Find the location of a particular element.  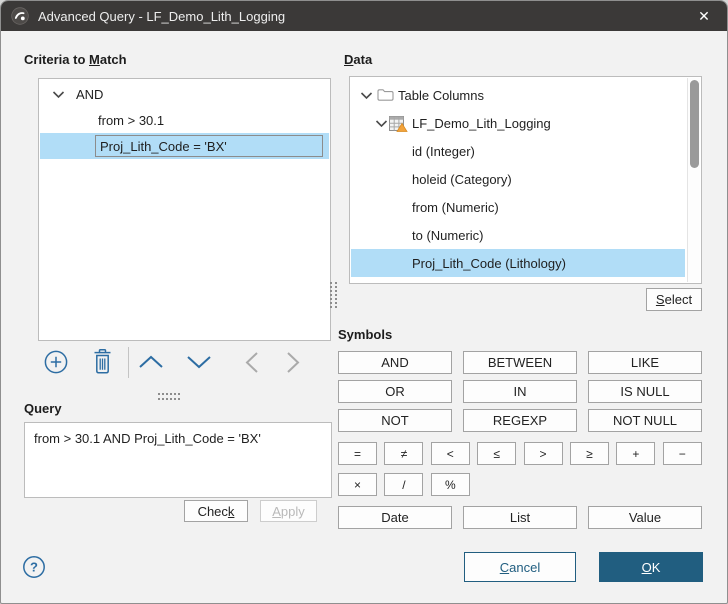

operator-row-1: = ≠ < ≤ > ≥ + − is located at coordinates (520, 453).